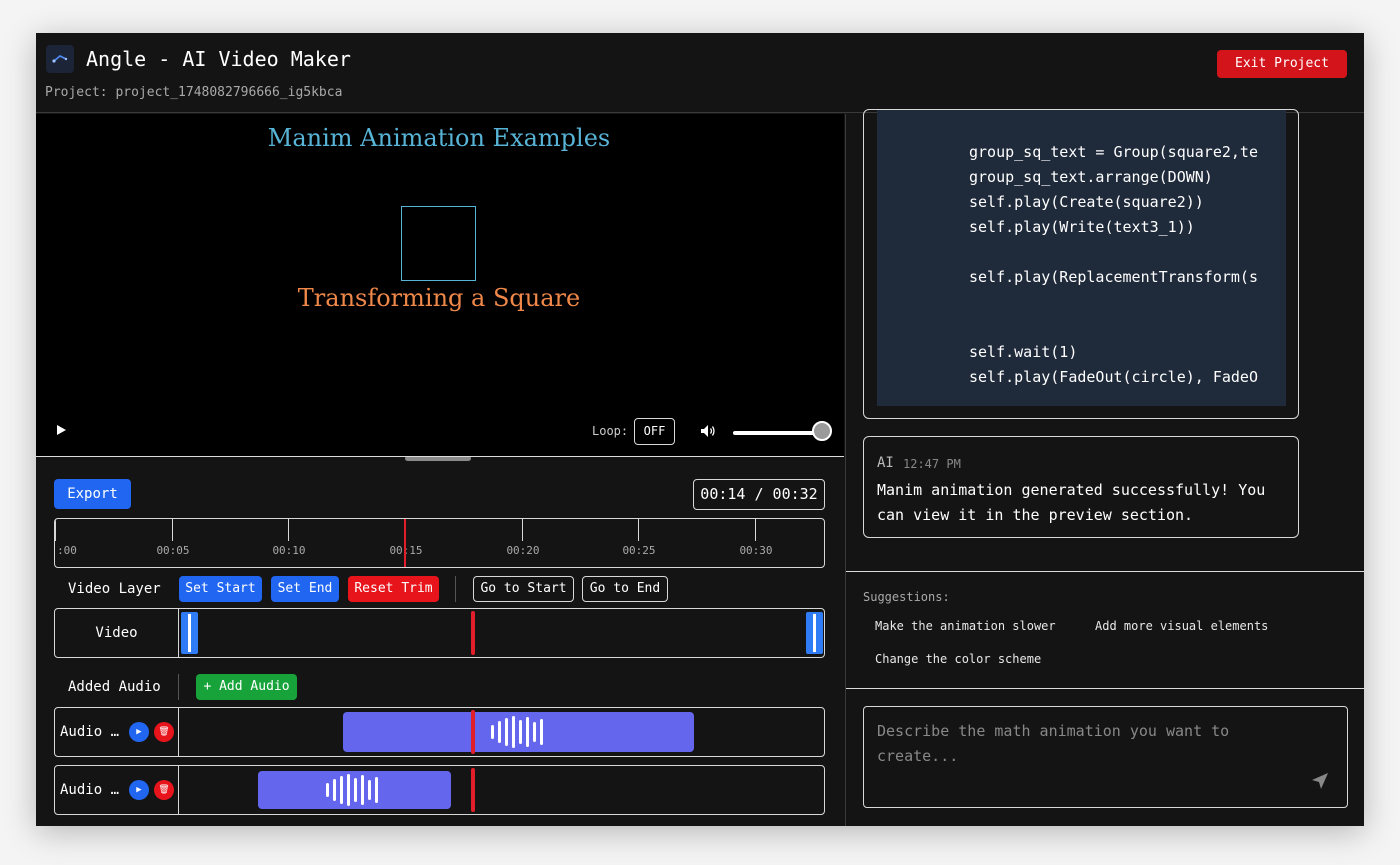 This screenshot has height=865, width=1400. Describe the element at coordinates (885, 463) in the screenshot. I see `message-author: AI` at that location.